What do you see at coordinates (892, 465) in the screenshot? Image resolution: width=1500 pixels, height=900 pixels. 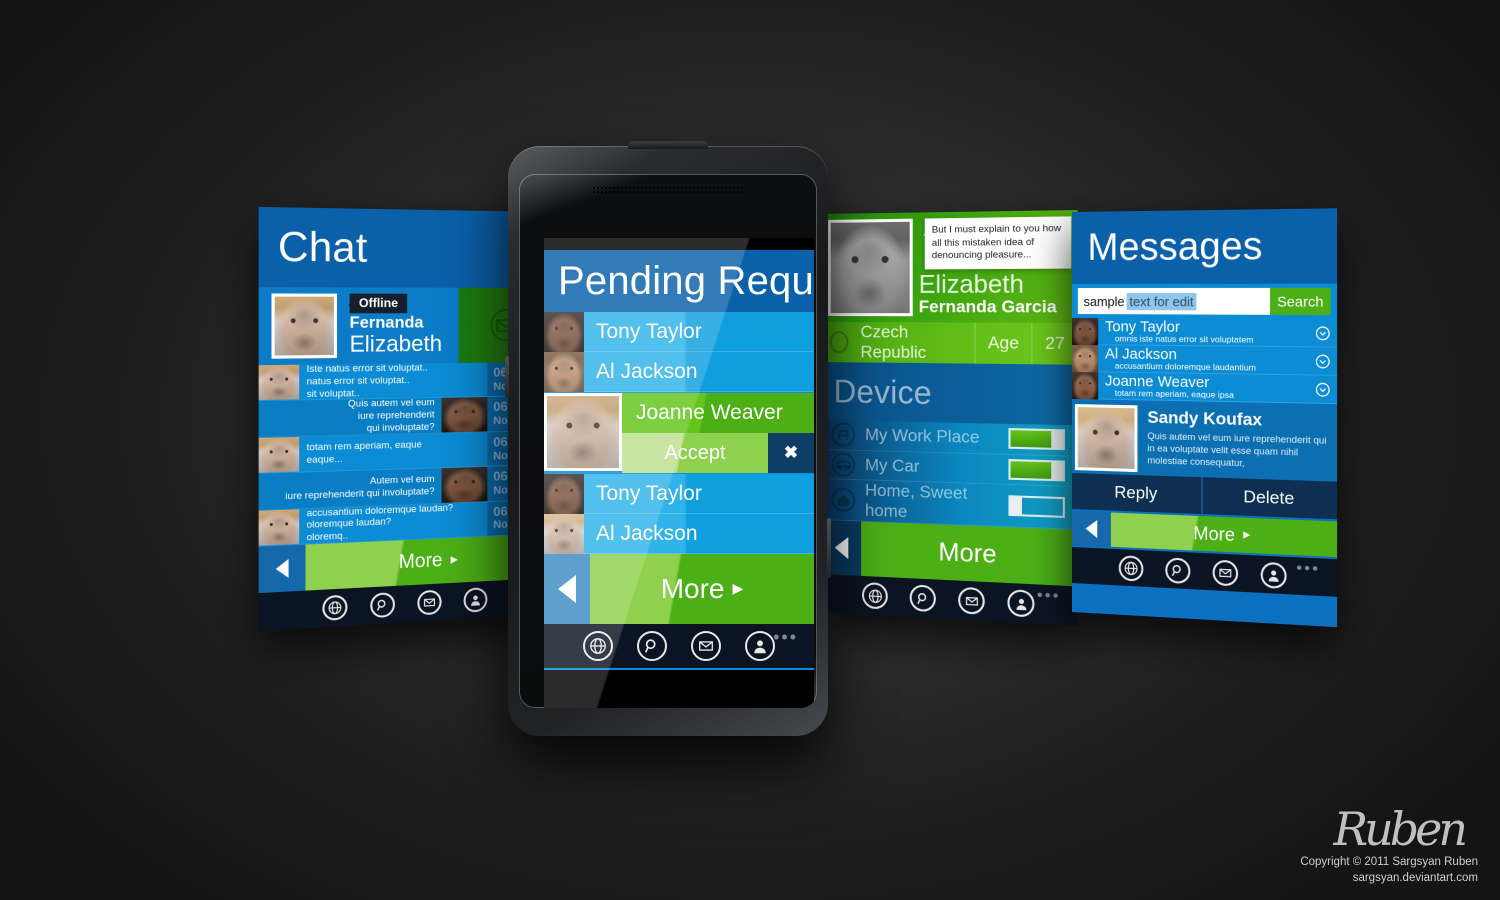 I see `device-label: My Car` at bounding box center [892, 465].